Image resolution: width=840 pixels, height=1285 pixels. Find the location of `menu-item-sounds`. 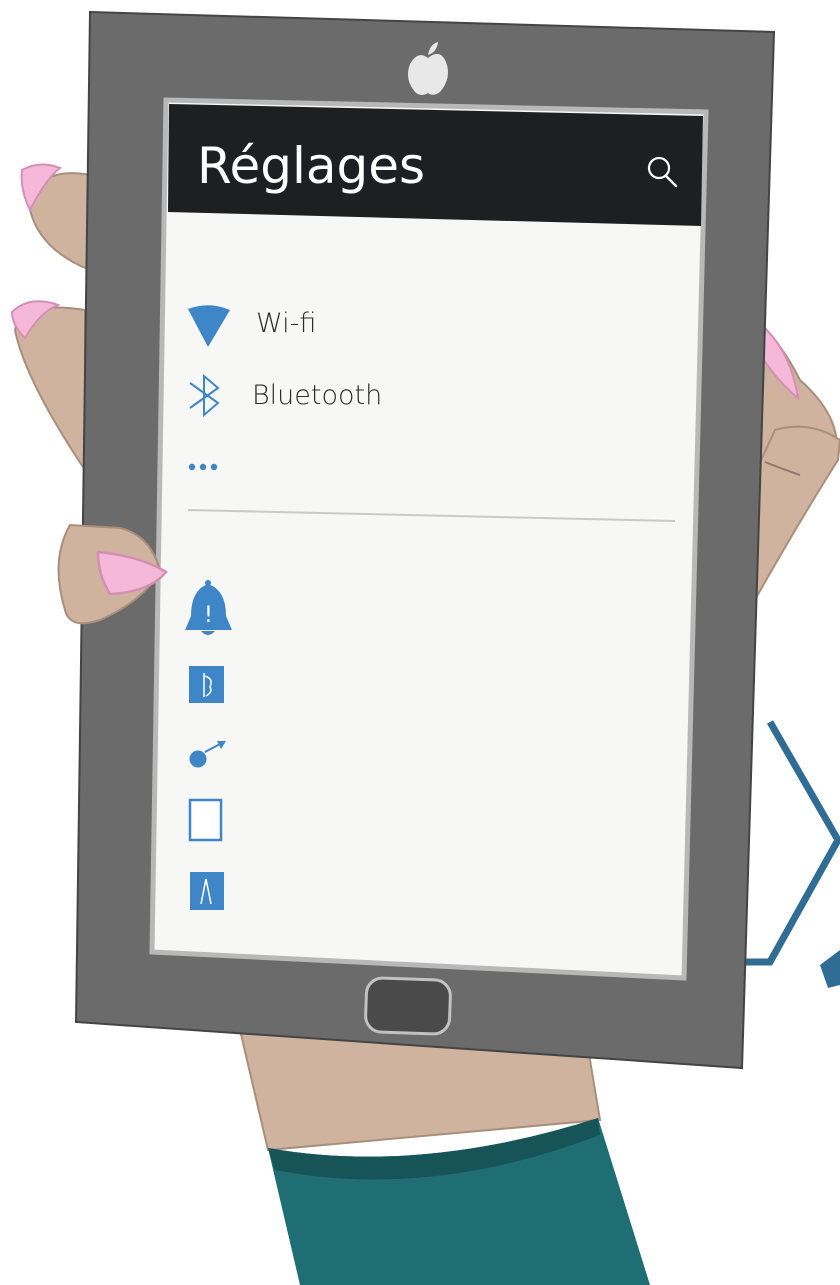

menu-item-sounds is located at coordinates (206, 684).